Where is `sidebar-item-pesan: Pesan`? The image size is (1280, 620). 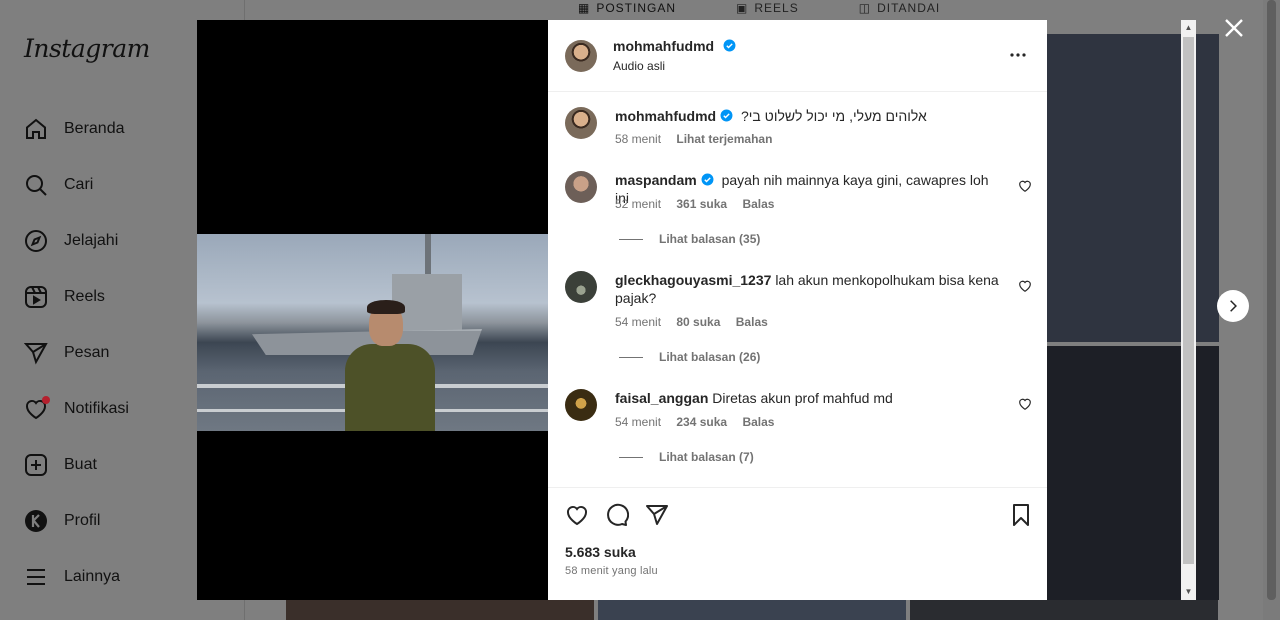
sidebar-item-pesan: Pesan is located at coordinates (66, 353).